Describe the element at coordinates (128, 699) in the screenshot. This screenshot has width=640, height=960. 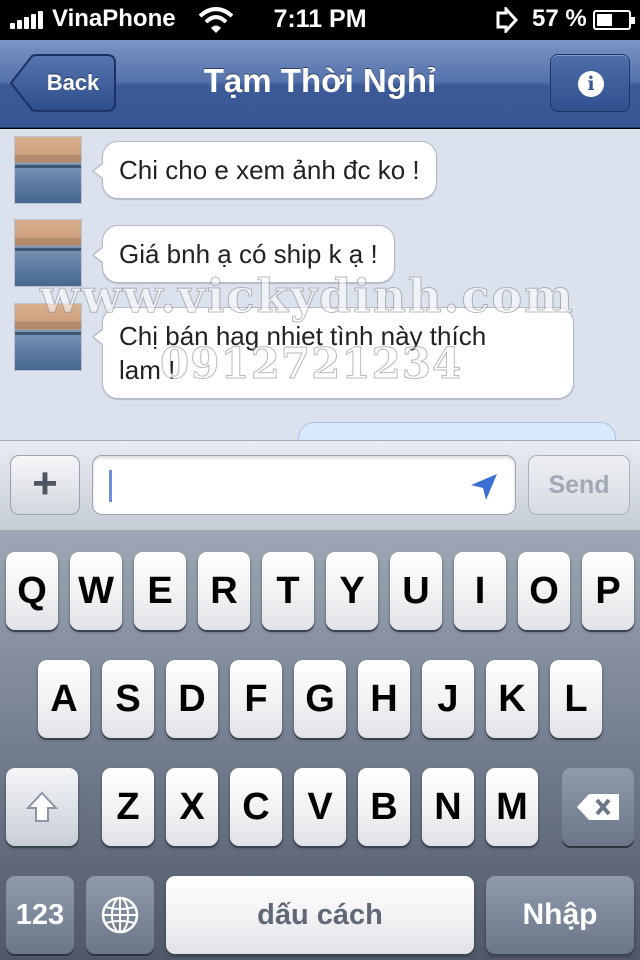
I see `key-s: S` at that location.